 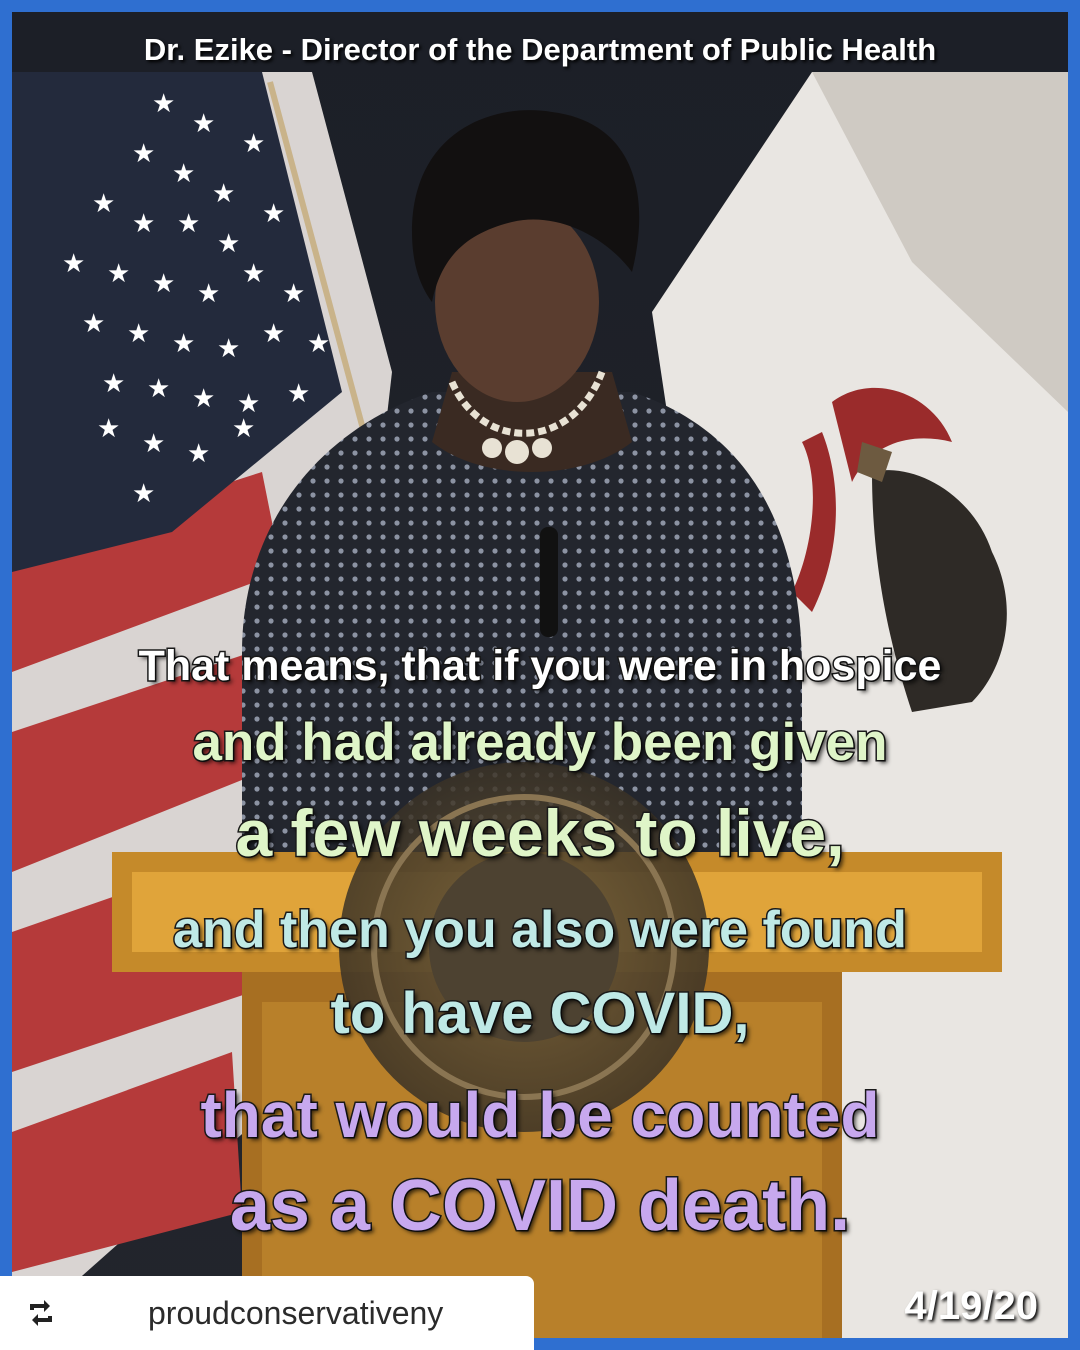 What do you see at coordinates (540, 1014) in the screenshot?
I see `subtitle-line-5: to have COVID,` at bounding box center [540, 1014].